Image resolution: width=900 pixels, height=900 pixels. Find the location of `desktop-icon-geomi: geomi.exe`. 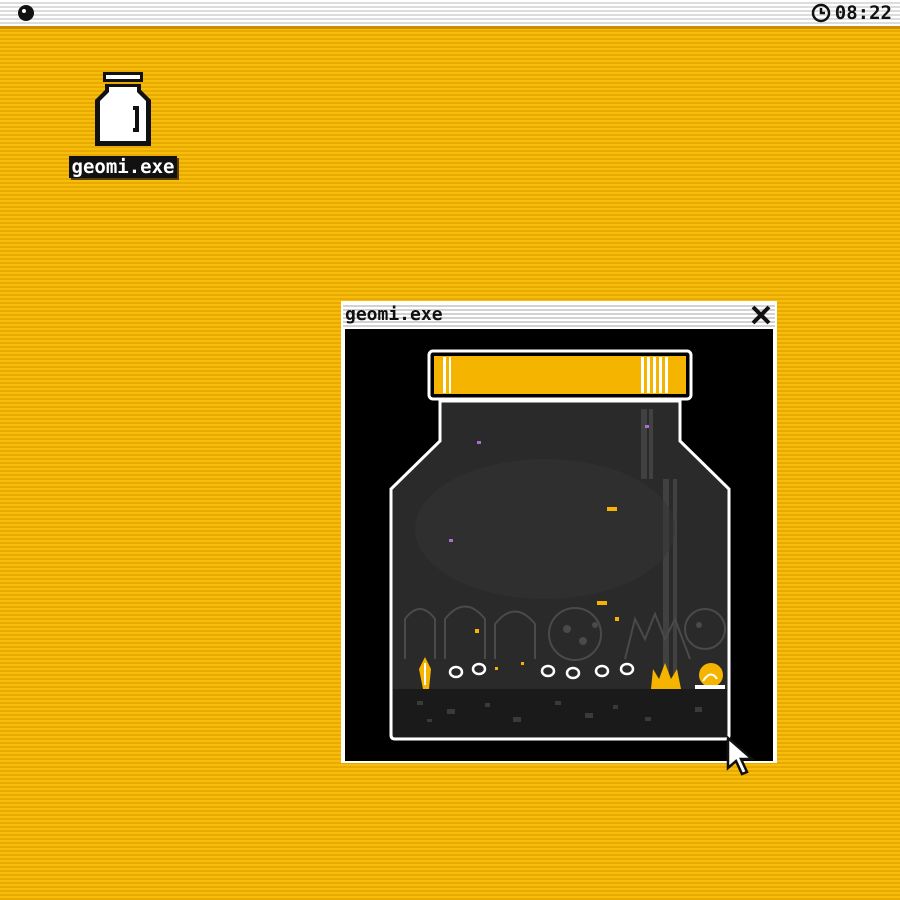

desktop-icon-geomi: geomi.exe is located at coordinates (123, 128).